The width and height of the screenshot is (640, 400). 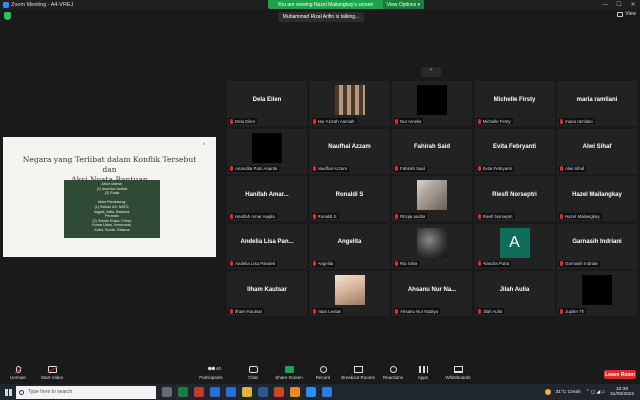 What do you see at coordinates (7, 16) in the screenshot?
I see `shield-icon` at bounding box center [7, 16].